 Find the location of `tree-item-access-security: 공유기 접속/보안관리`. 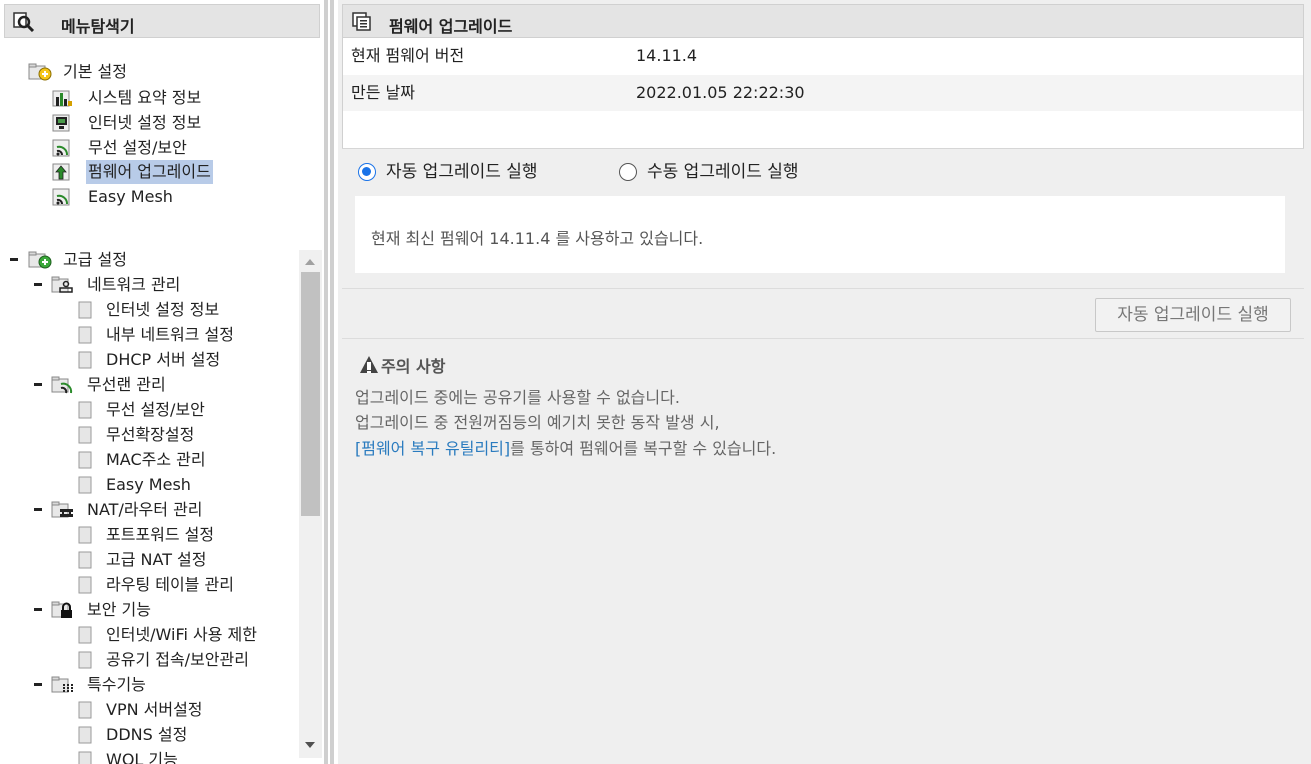

tree-item-access-security: 공유기 접속/보안관리 is located at coordinates (188, 660).